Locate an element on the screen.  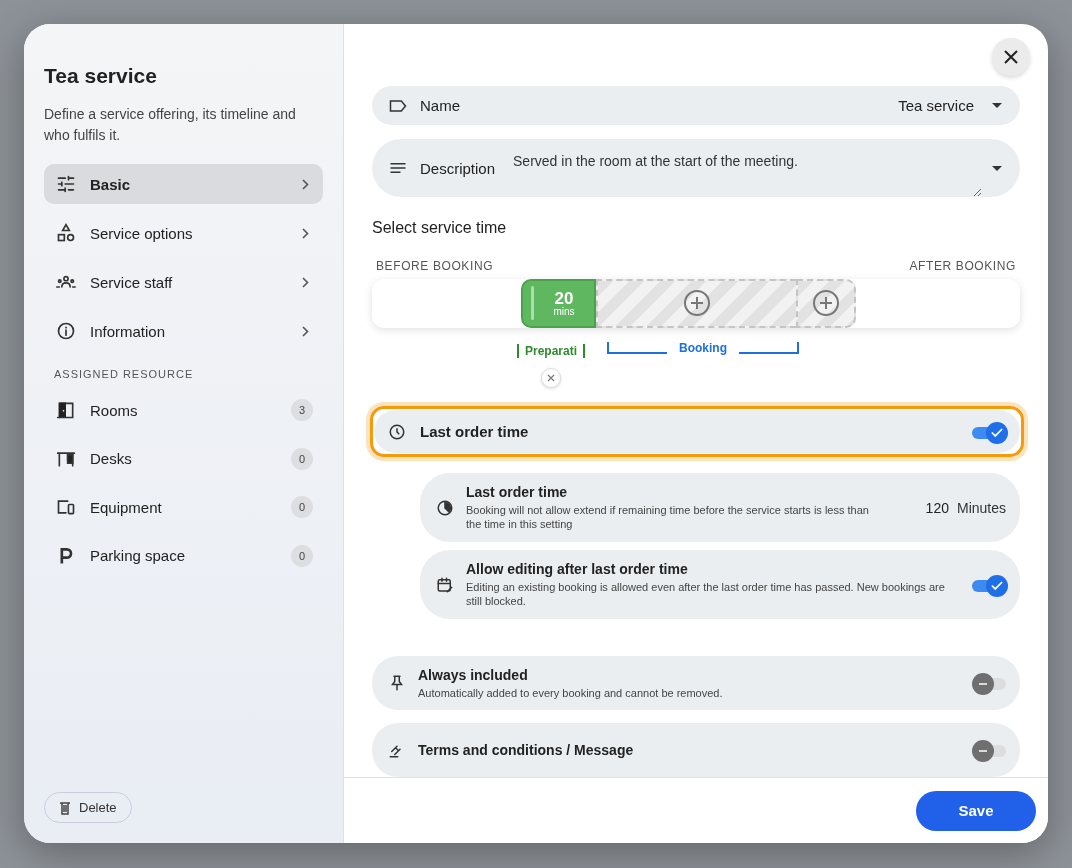
sidebar-item: Service staff is located at coordinates (183, 282).